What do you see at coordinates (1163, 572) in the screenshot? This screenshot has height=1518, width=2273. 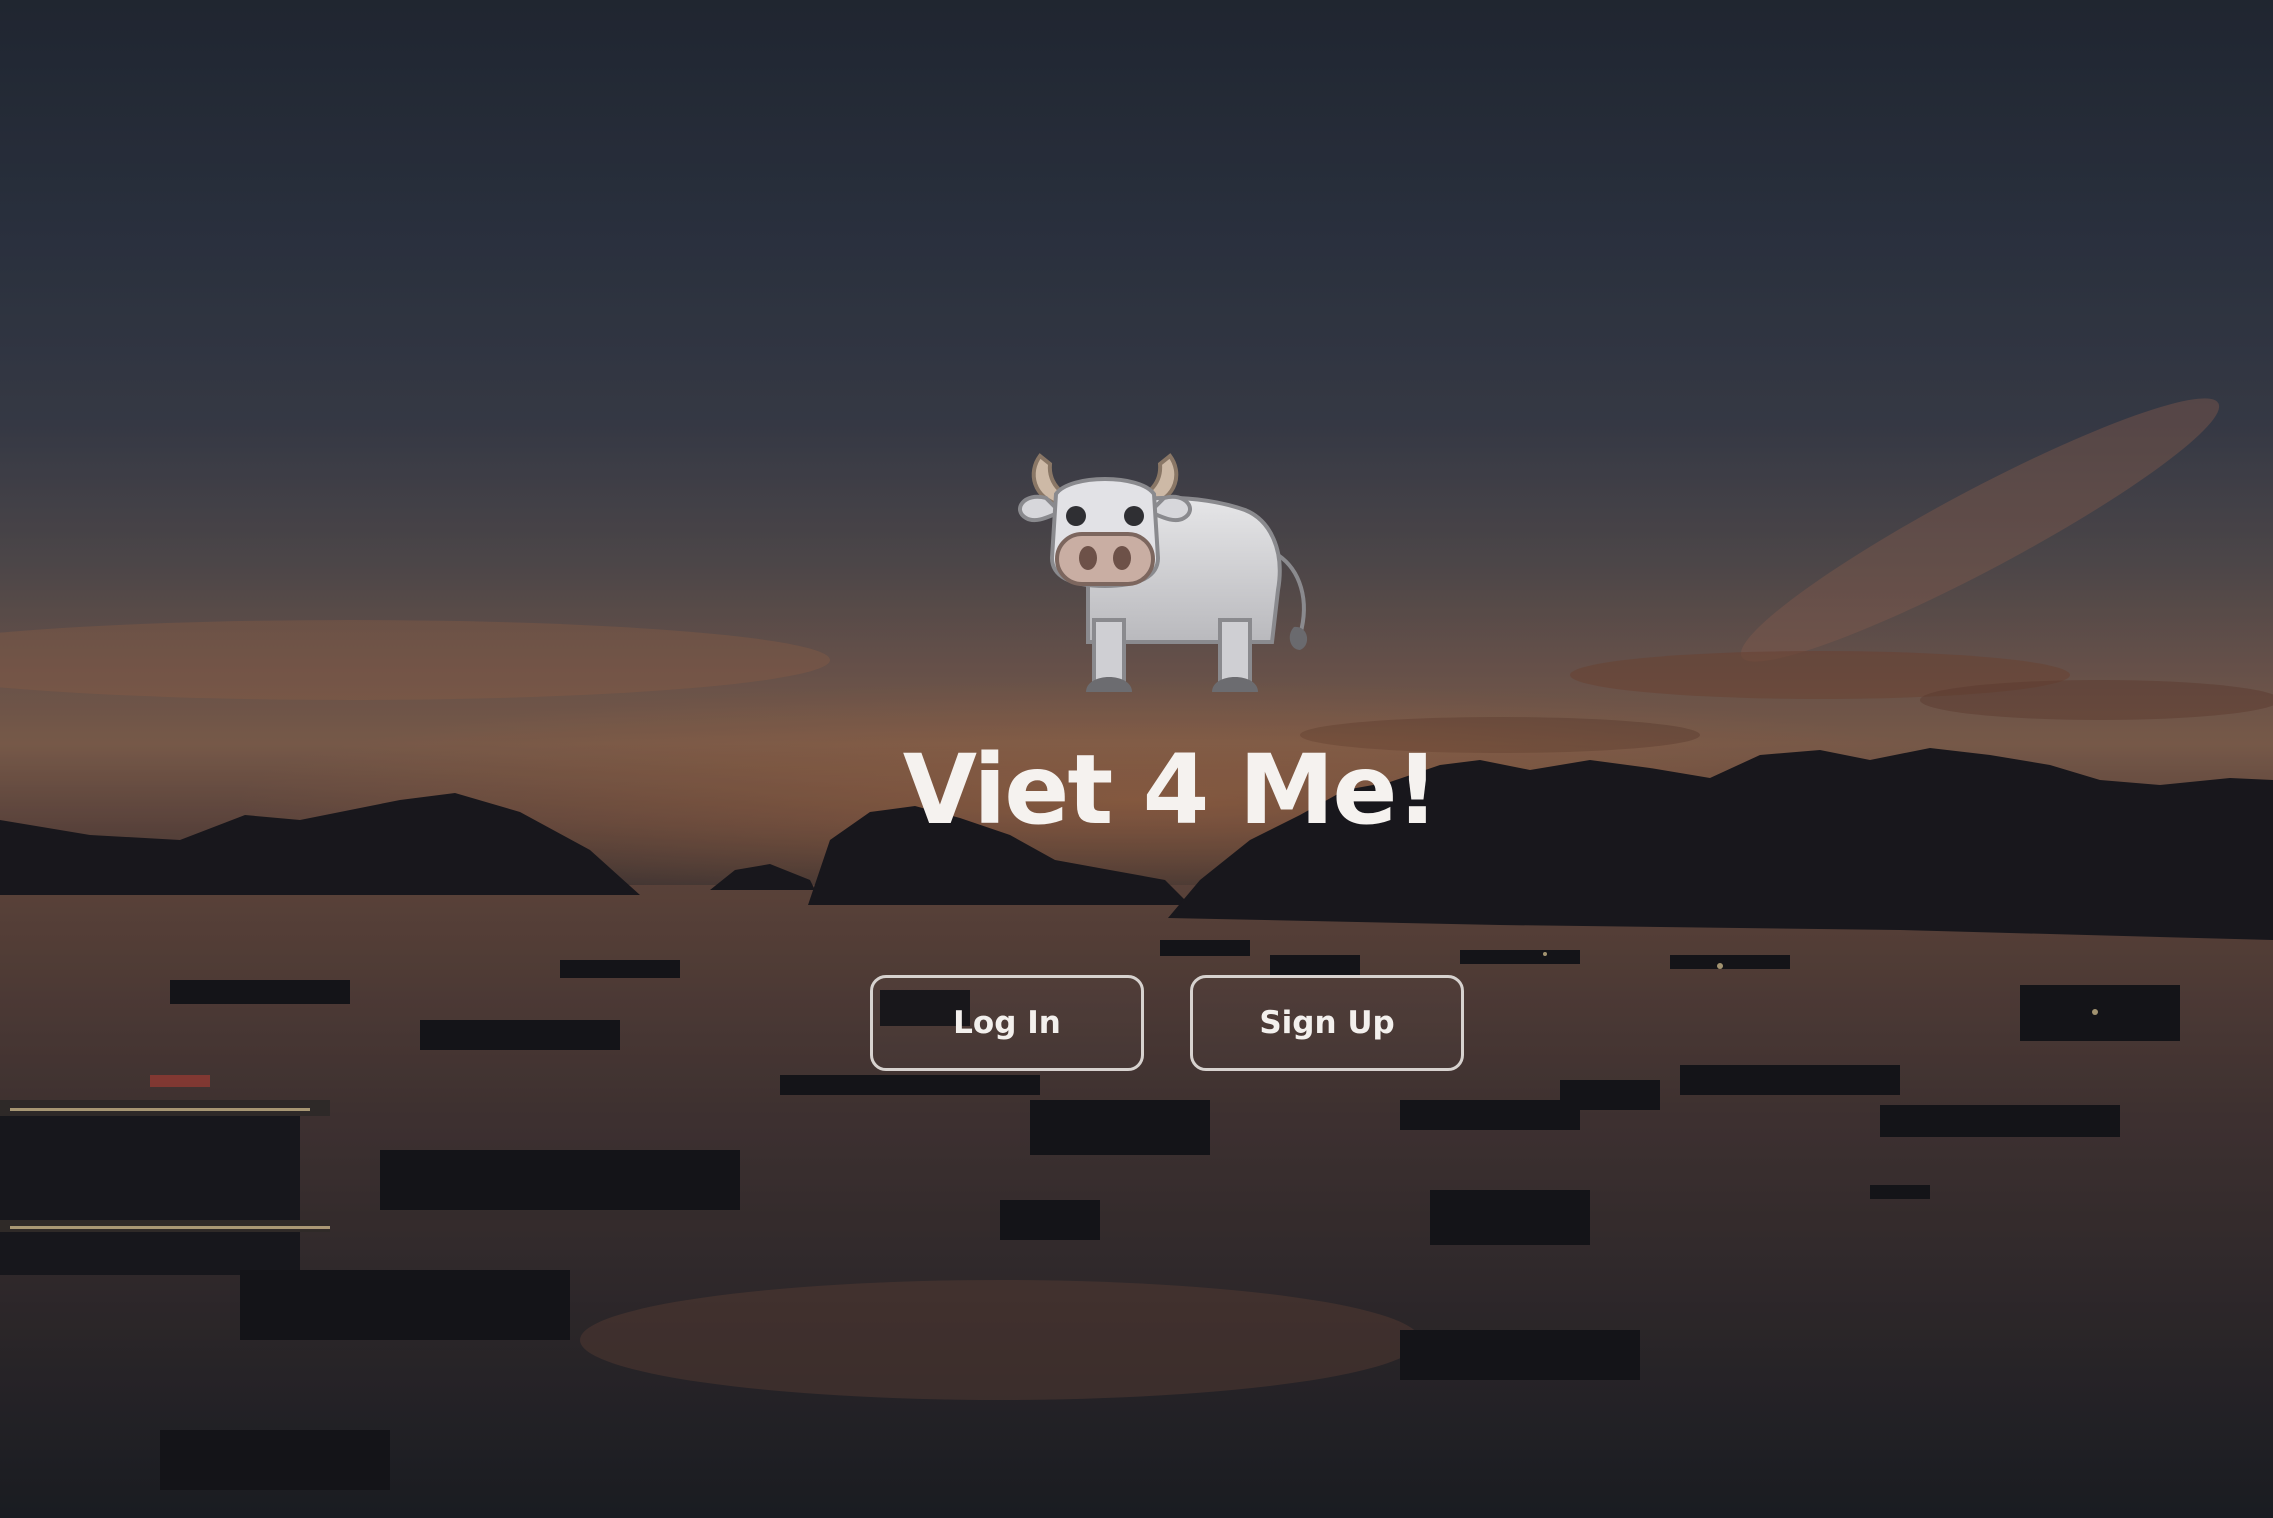 I see `water-buffalo-icon` at bounding box center [1163, 572].